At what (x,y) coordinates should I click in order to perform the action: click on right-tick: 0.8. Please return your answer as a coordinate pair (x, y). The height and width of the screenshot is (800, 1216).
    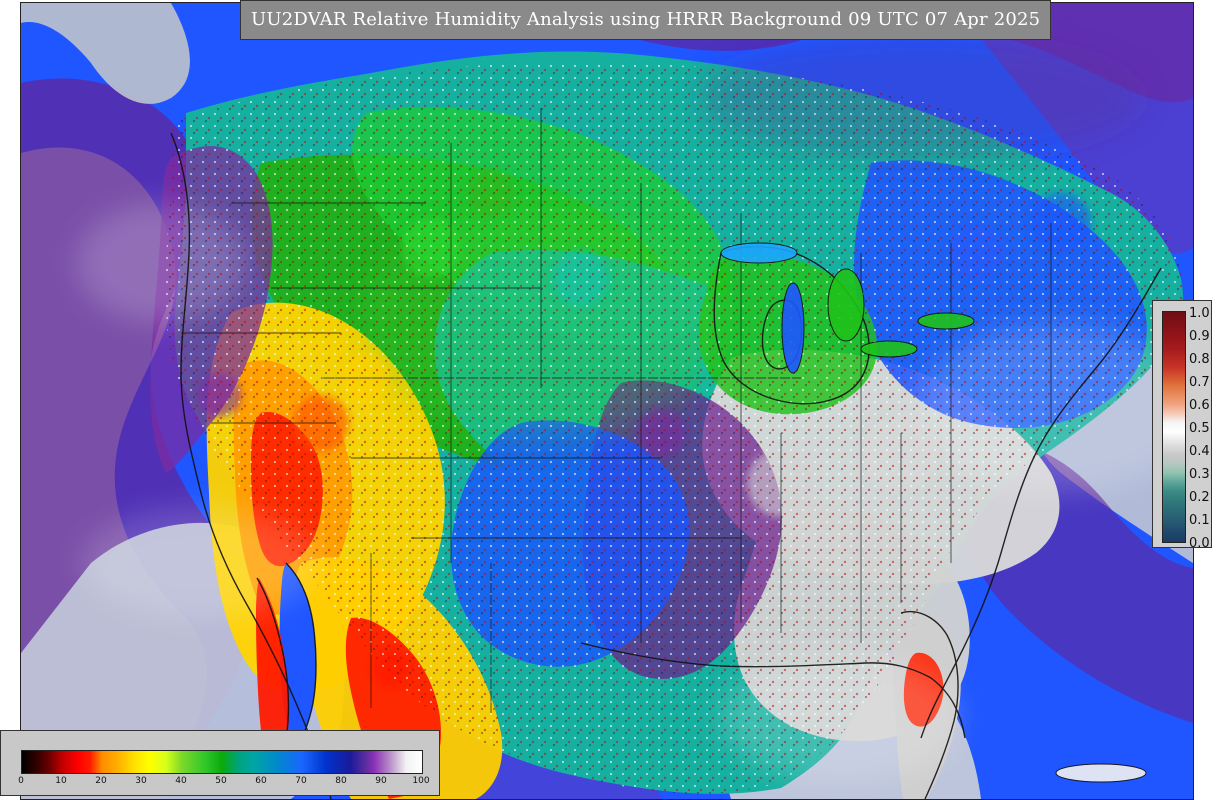
    Looking at the image, I should click on (1199, 359).